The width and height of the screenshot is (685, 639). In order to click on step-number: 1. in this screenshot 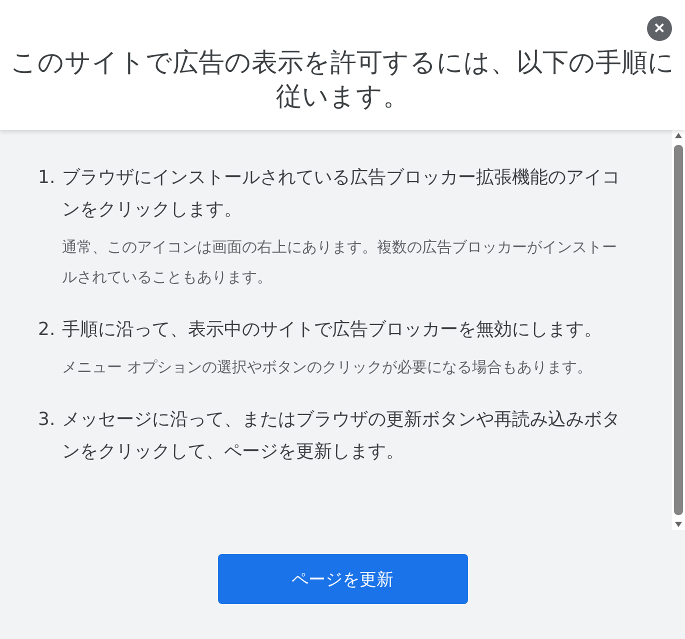, I will do `click(47, 178)`.